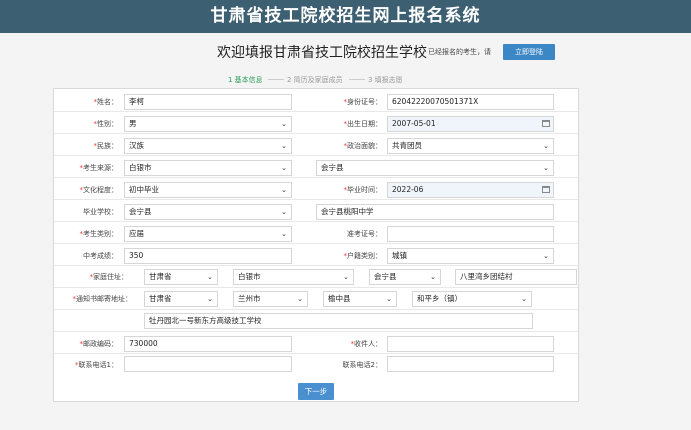  Describe the element at coordinates (470, 124) in the screenshot. I see `birth-date-input: 2007-05-01` at that location.